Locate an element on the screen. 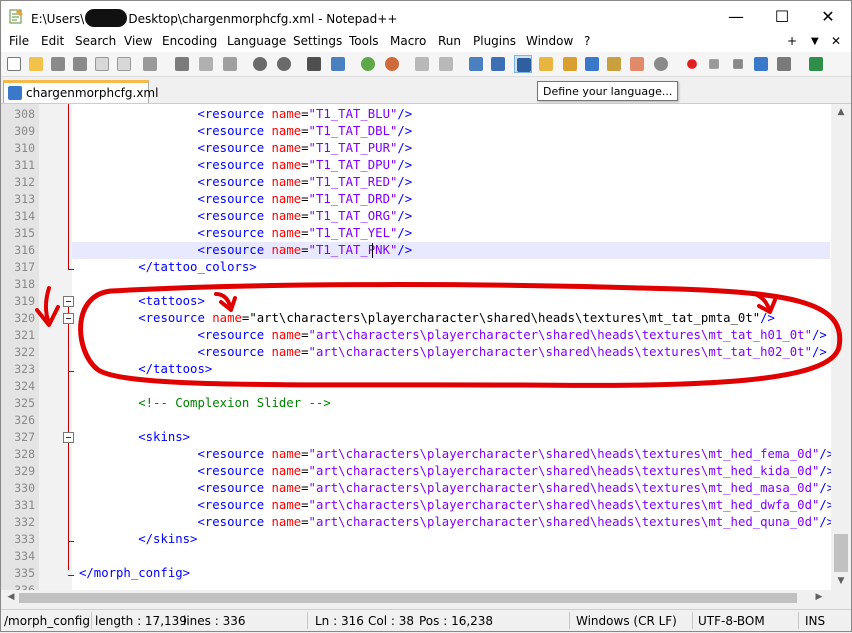 The image size is (852, 633). replace-icon is located at coordinates (338, 64).